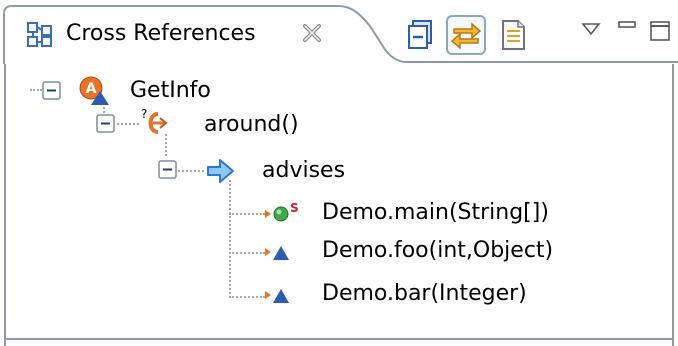  I want to click on around-advice-icon: ?, so click(155, 125).